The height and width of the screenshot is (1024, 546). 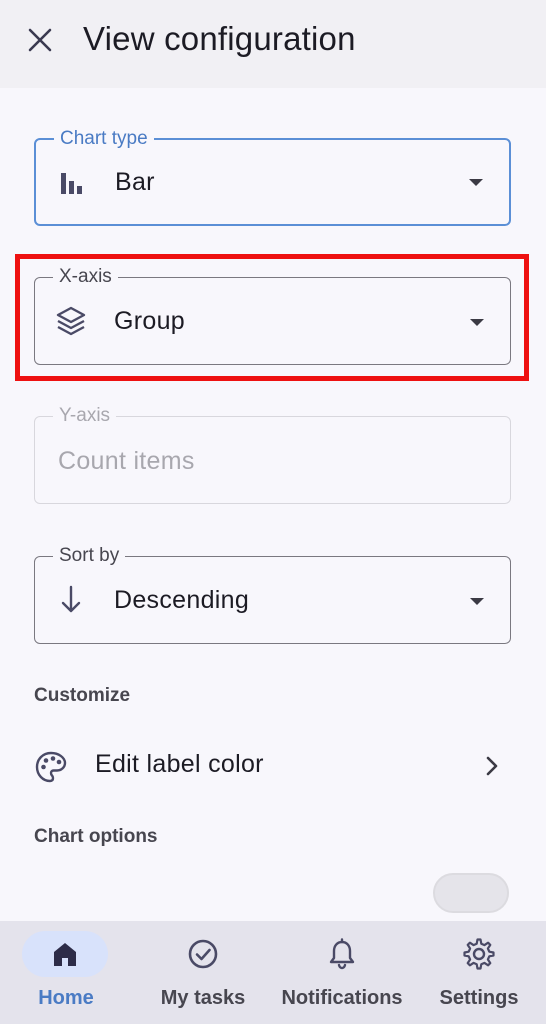 I want to click on check-circle-icon, so click(x=203, y=954).